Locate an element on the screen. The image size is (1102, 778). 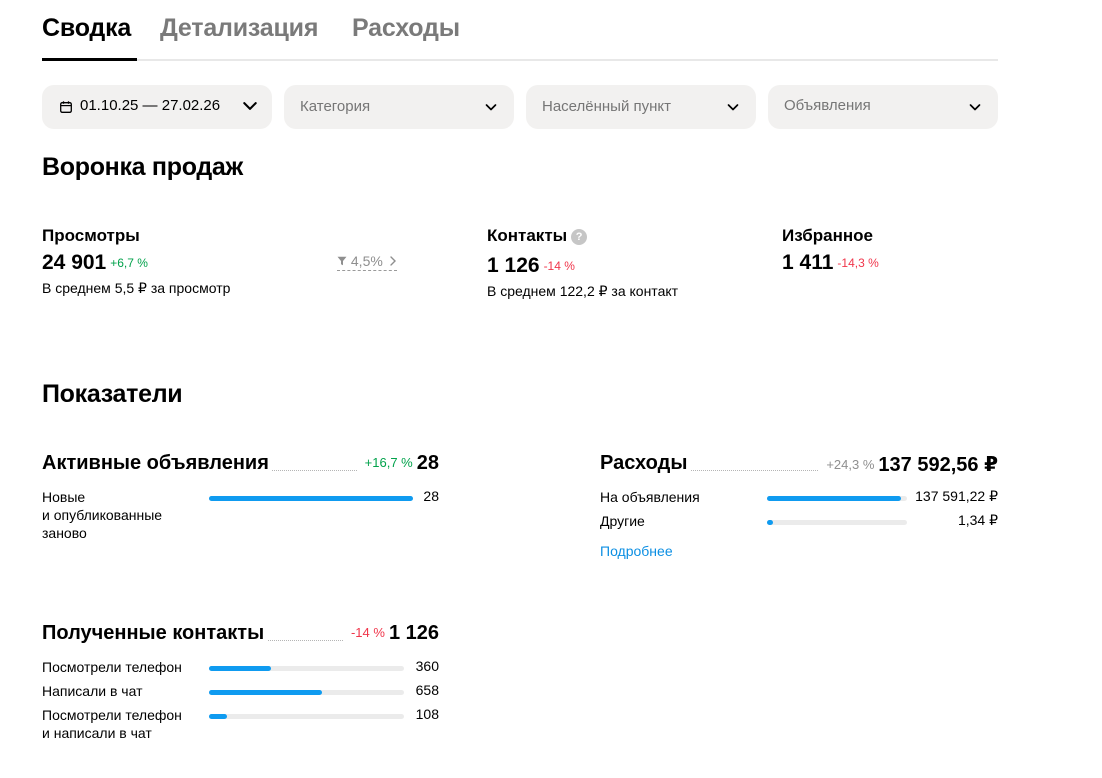
active-ads-total: +16,7 % 28 is located at coordinates (398, 463).